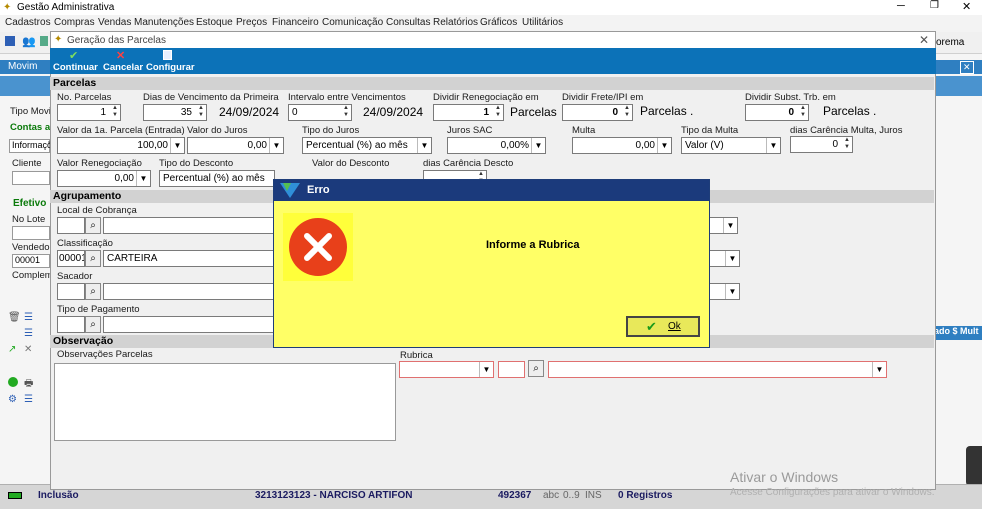 The width and height of the screenshot is (982, 509). I want to click on valor-reneg-input: 0,00 ▼, so click(104, 178).